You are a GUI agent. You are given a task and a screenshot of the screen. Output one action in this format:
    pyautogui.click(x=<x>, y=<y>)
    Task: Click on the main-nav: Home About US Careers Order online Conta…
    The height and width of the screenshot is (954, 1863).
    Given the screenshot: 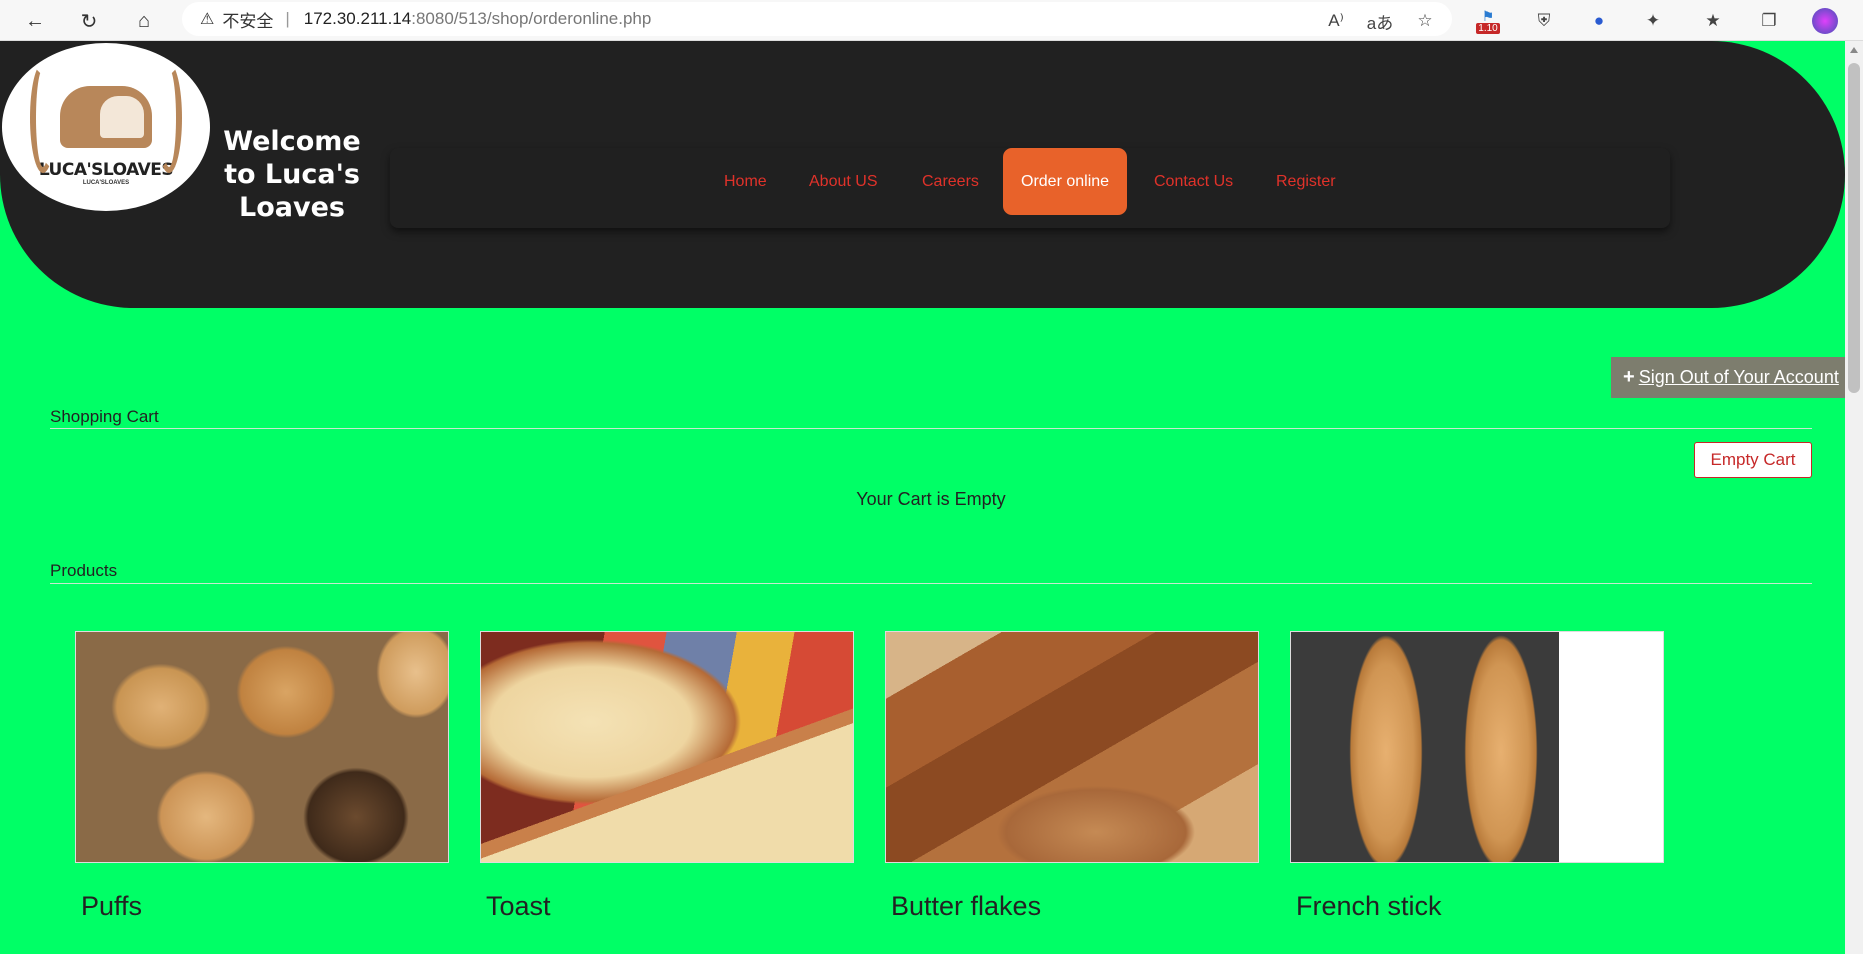 What is the action you would take?
    pyautogui.click(x=1030, y=188)
    